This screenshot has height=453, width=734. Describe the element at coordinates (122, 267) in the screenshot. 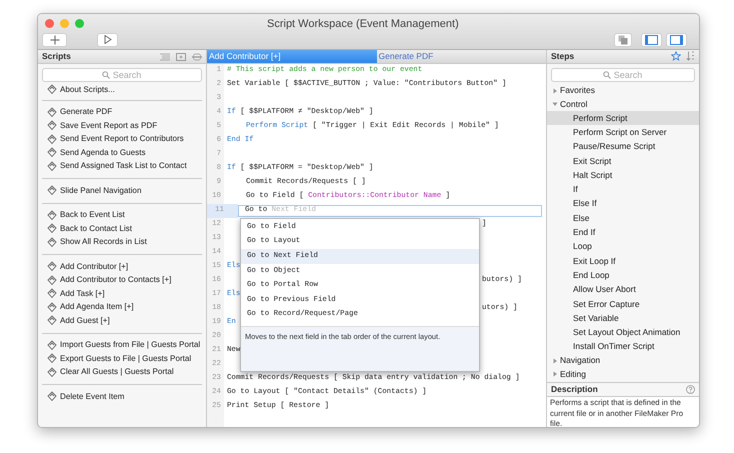

I see `script-item: Add Contributor [+]` at that location.